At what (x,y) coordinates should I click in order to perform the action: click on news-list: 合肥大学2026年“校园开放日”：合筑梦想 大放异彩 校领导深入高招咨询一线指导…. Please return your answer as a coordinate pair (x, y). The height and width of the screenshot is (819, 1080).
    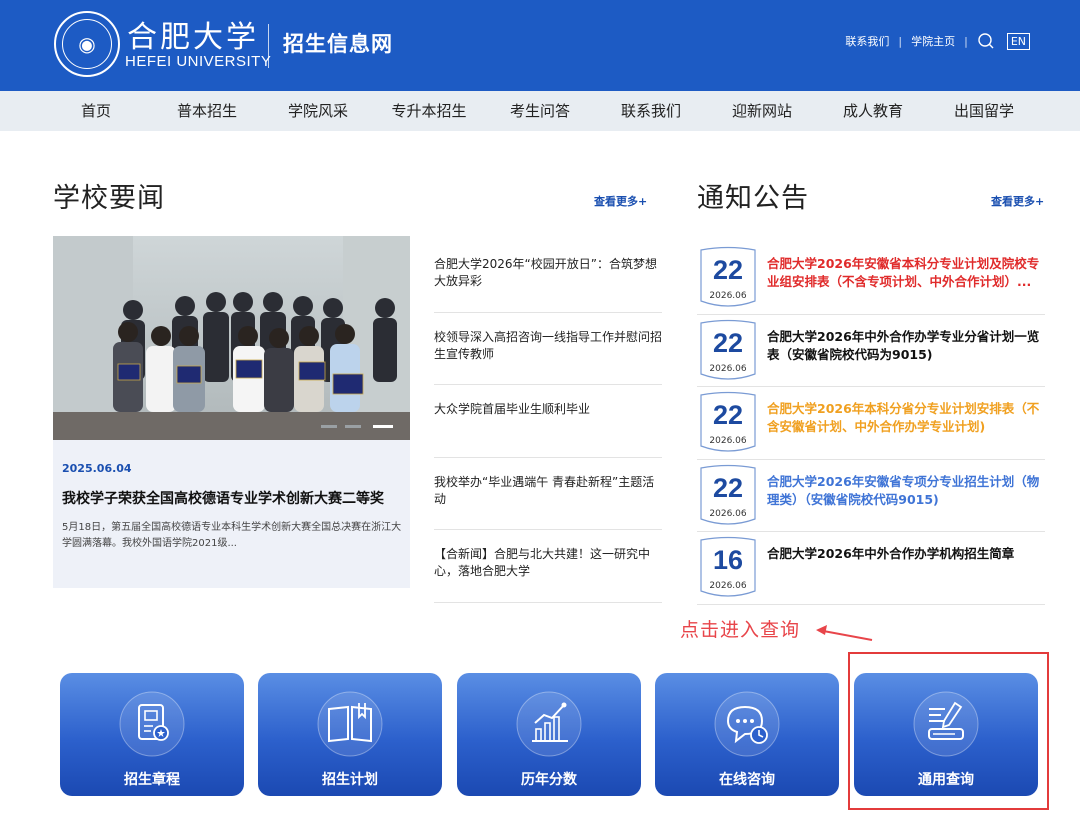
    Looking at the image, I should click on (548, 421).